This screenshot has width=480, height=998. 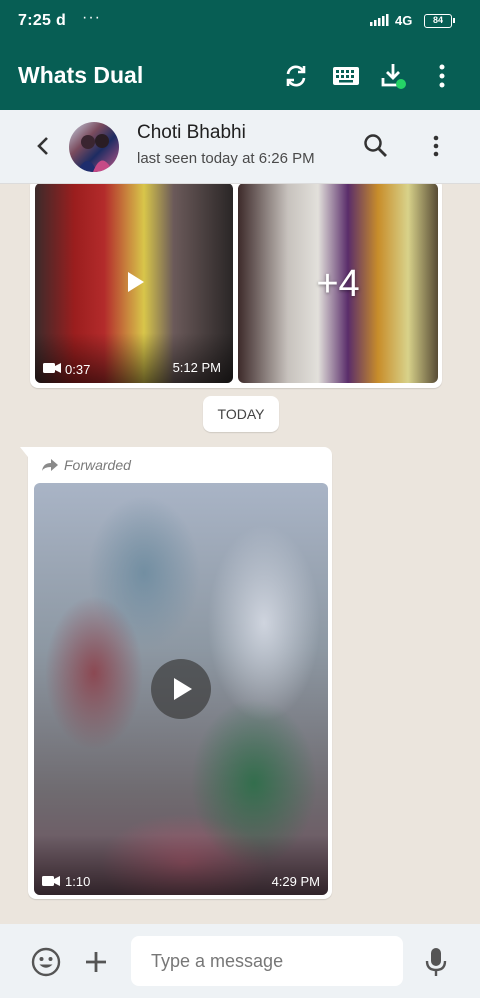 I want to click on message-composer, so click(x=240, y=961).